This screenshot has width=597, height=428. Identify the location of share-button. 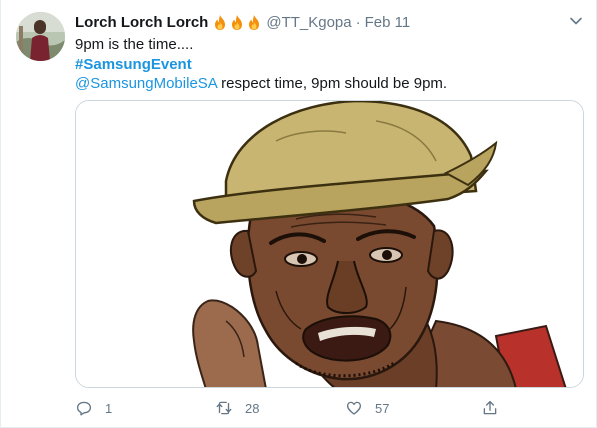
(490, 408).